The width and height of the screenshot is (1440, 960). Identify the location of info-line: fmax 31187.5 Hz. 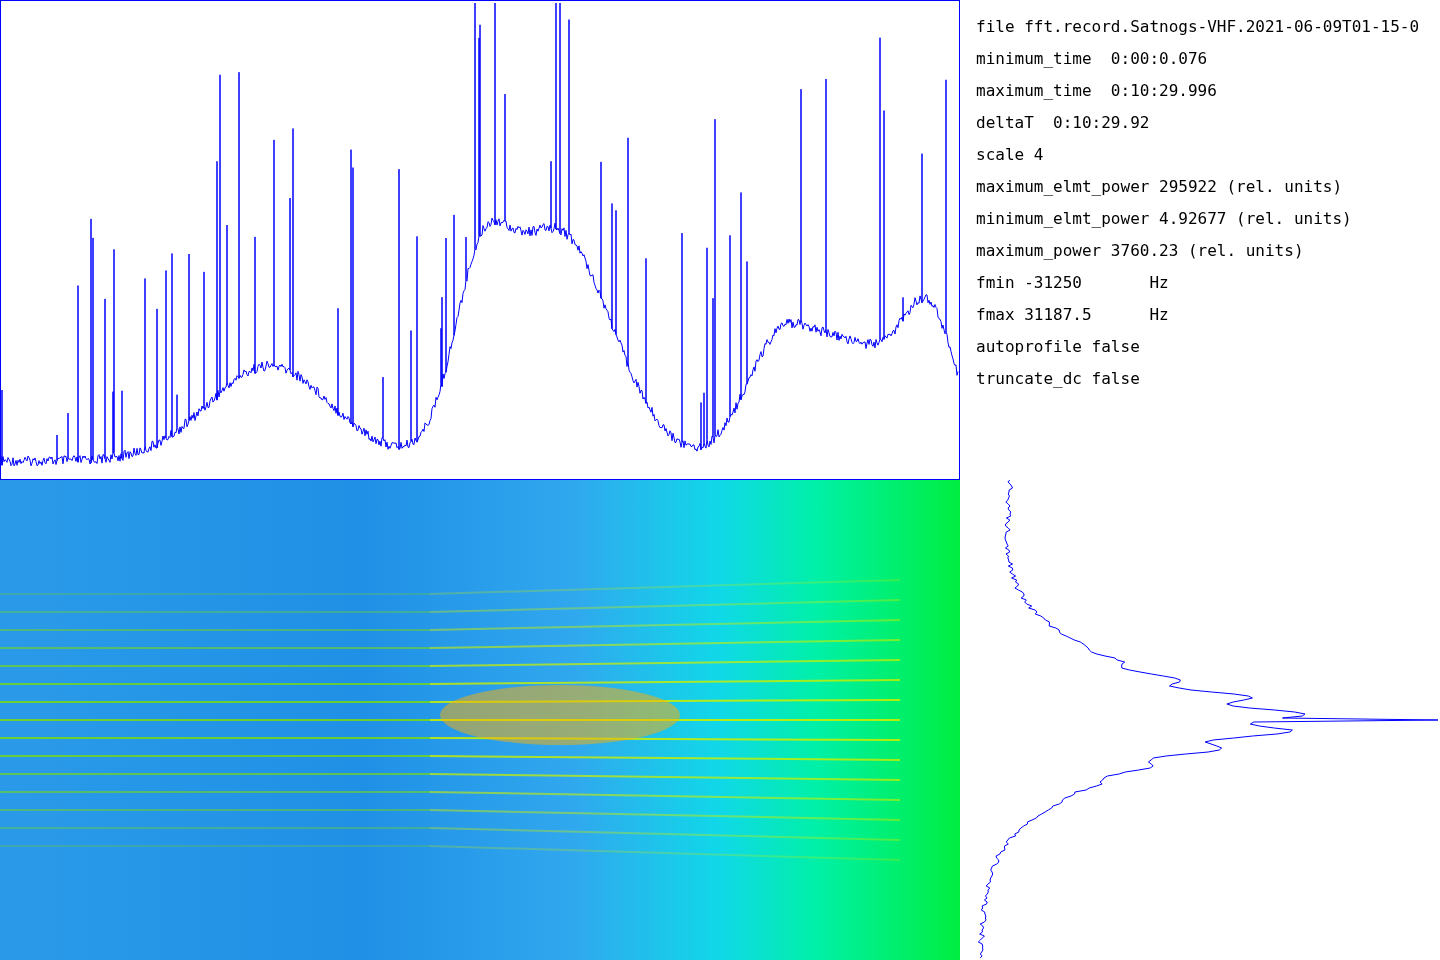
(1073, 315).